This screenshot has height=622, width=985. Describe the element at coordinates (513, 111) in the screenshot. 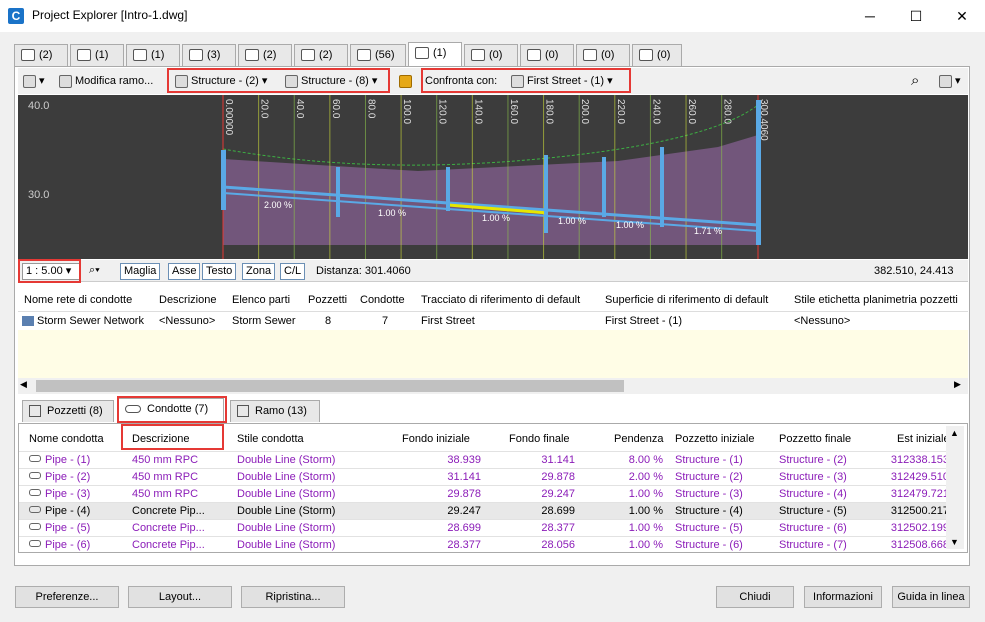

I see `station-label: 160.0` at that location.